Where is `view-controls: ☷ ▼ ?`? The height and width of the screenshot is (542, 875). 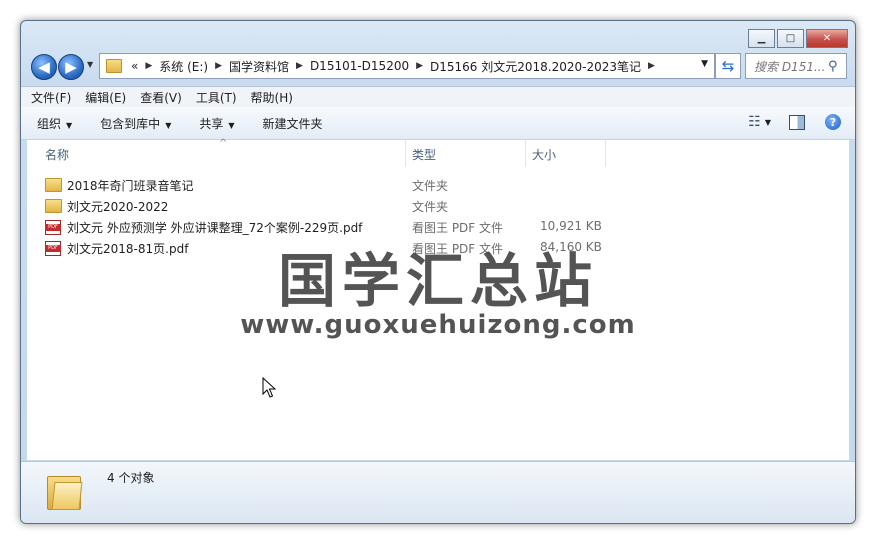
view-controls: ☷ ▼ ? is located at coordinates (794, 122).